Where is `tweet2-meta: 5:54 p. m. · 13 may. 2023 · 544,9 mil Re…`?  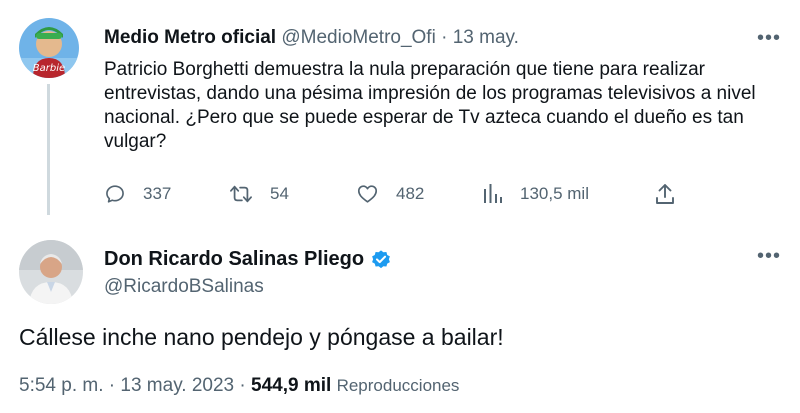 tweet2-meta: 5:54 p. m. · 13 may. 2023 · 544,9 mil Re… is located at coordinates (239, 386).